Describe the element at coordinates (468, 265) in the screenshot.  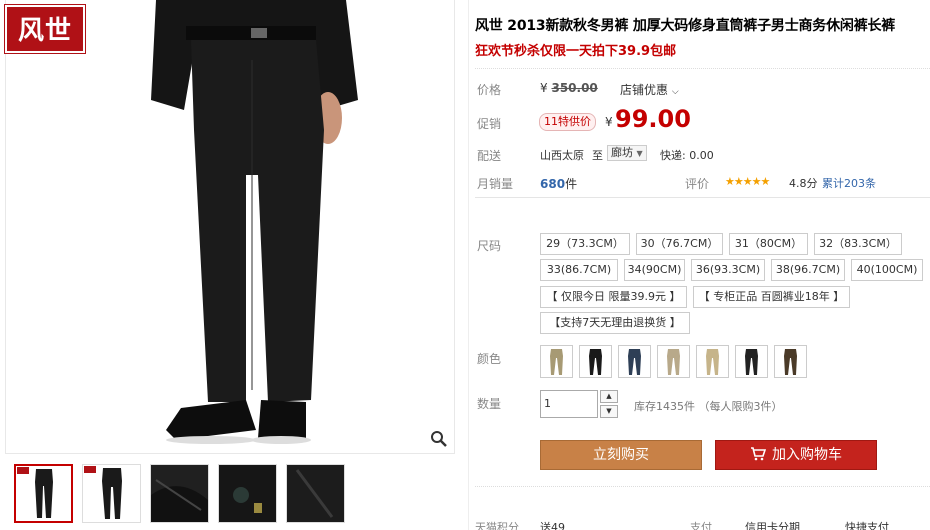
I see `column-divider` at that location.